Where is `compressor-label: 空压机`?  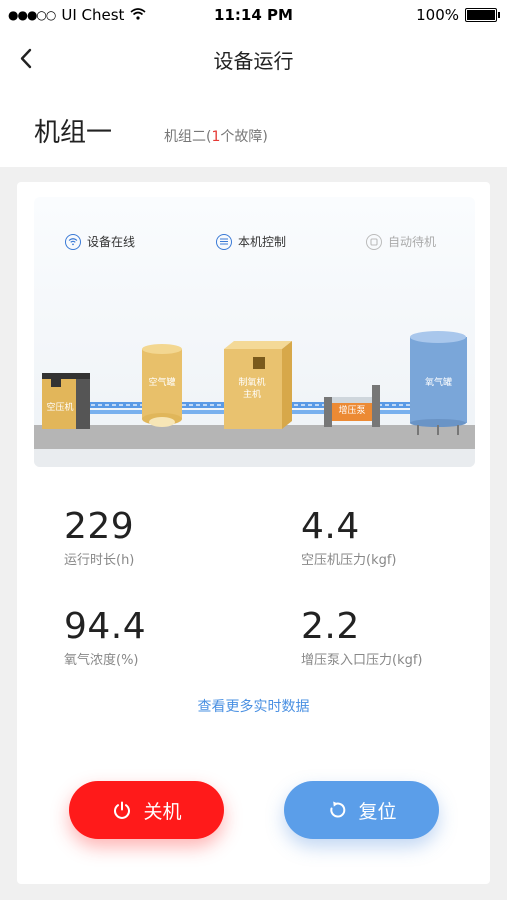 compressor-label: 空压机 is located at coordinates (60, 408).